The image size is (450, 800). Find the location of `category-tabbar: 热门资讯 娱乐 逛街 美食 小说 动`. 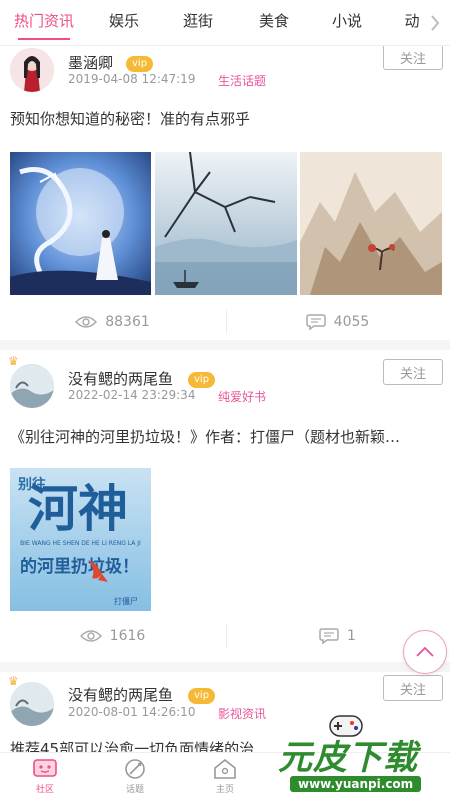

category-tabbar: 热门资讯 娱乐 逛街 美食 小说 动 is located at coordinates (225, 23).